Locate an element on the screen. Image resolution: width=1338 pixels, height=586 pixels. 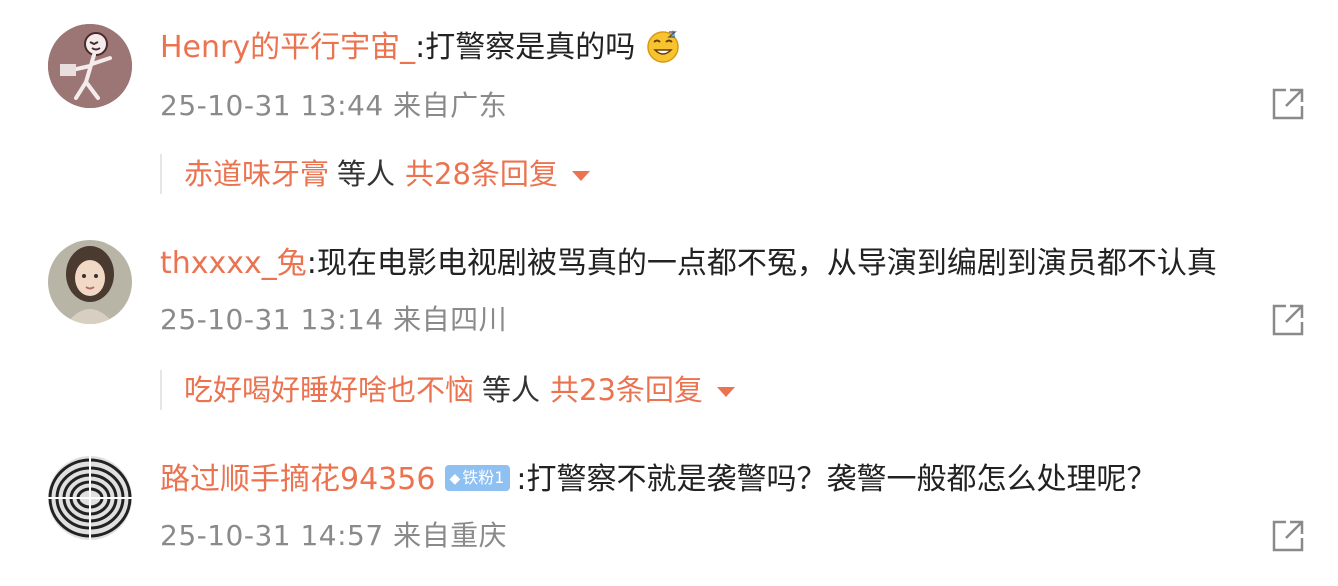
username-link: 路过顺手摘花94356 is located at coordinates (297, 479).